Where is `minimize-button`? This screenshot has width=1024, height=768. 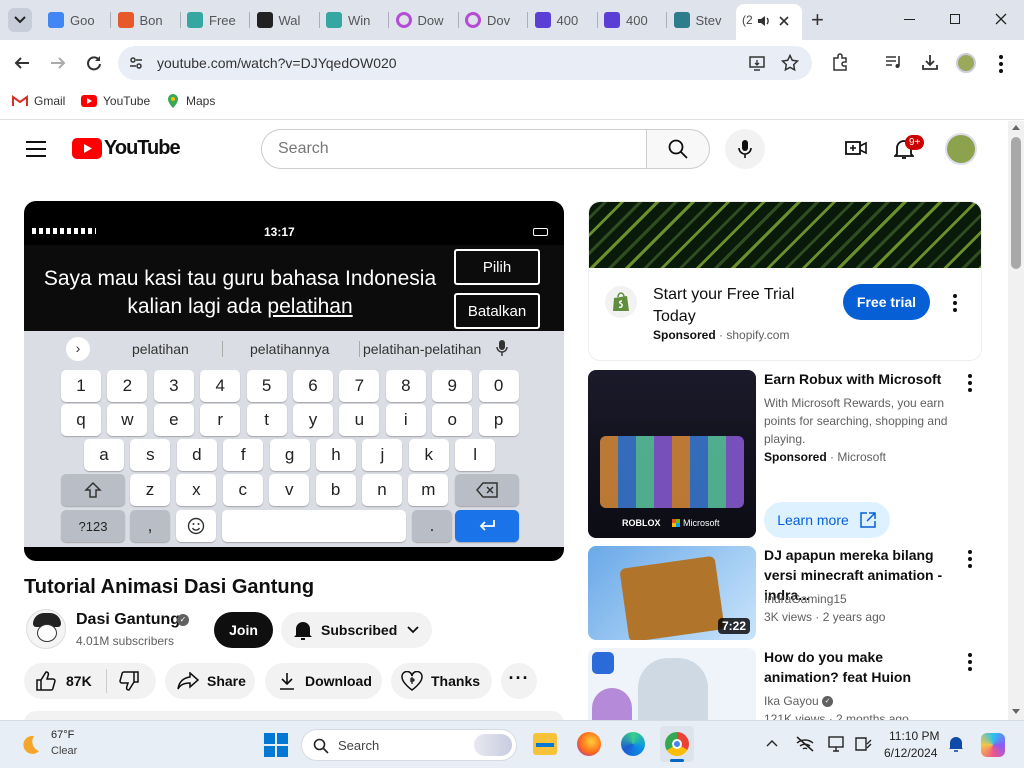 minimize-button is located at coordinates (909, 19).